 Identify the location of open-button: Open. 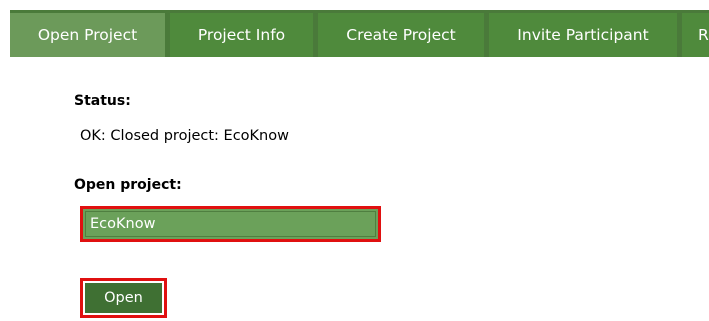
(123, 298).